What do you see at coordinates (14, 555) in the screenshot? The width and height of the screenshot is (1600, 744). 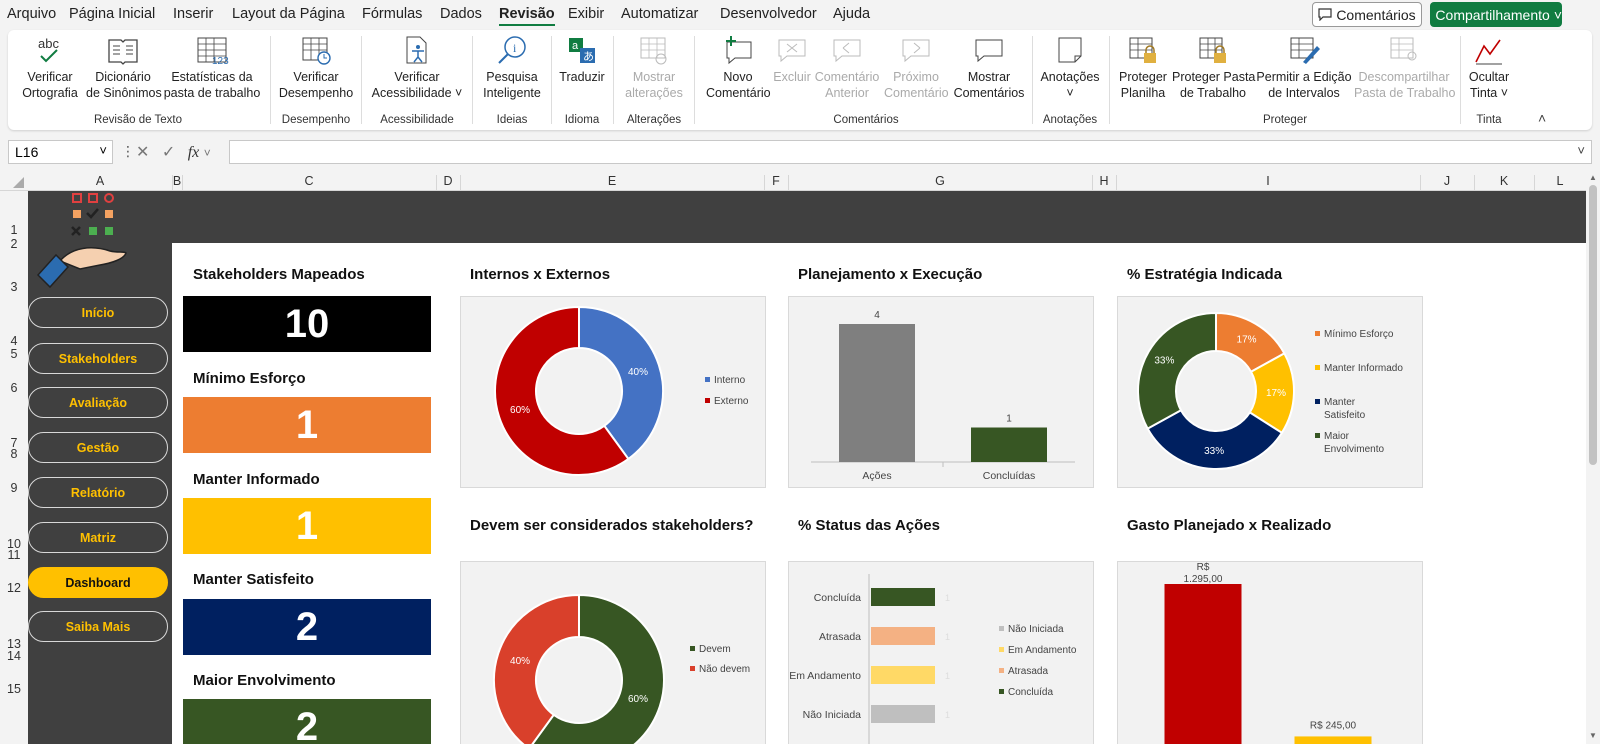 I see `row-header: 11` at bounding box center [14, 555].